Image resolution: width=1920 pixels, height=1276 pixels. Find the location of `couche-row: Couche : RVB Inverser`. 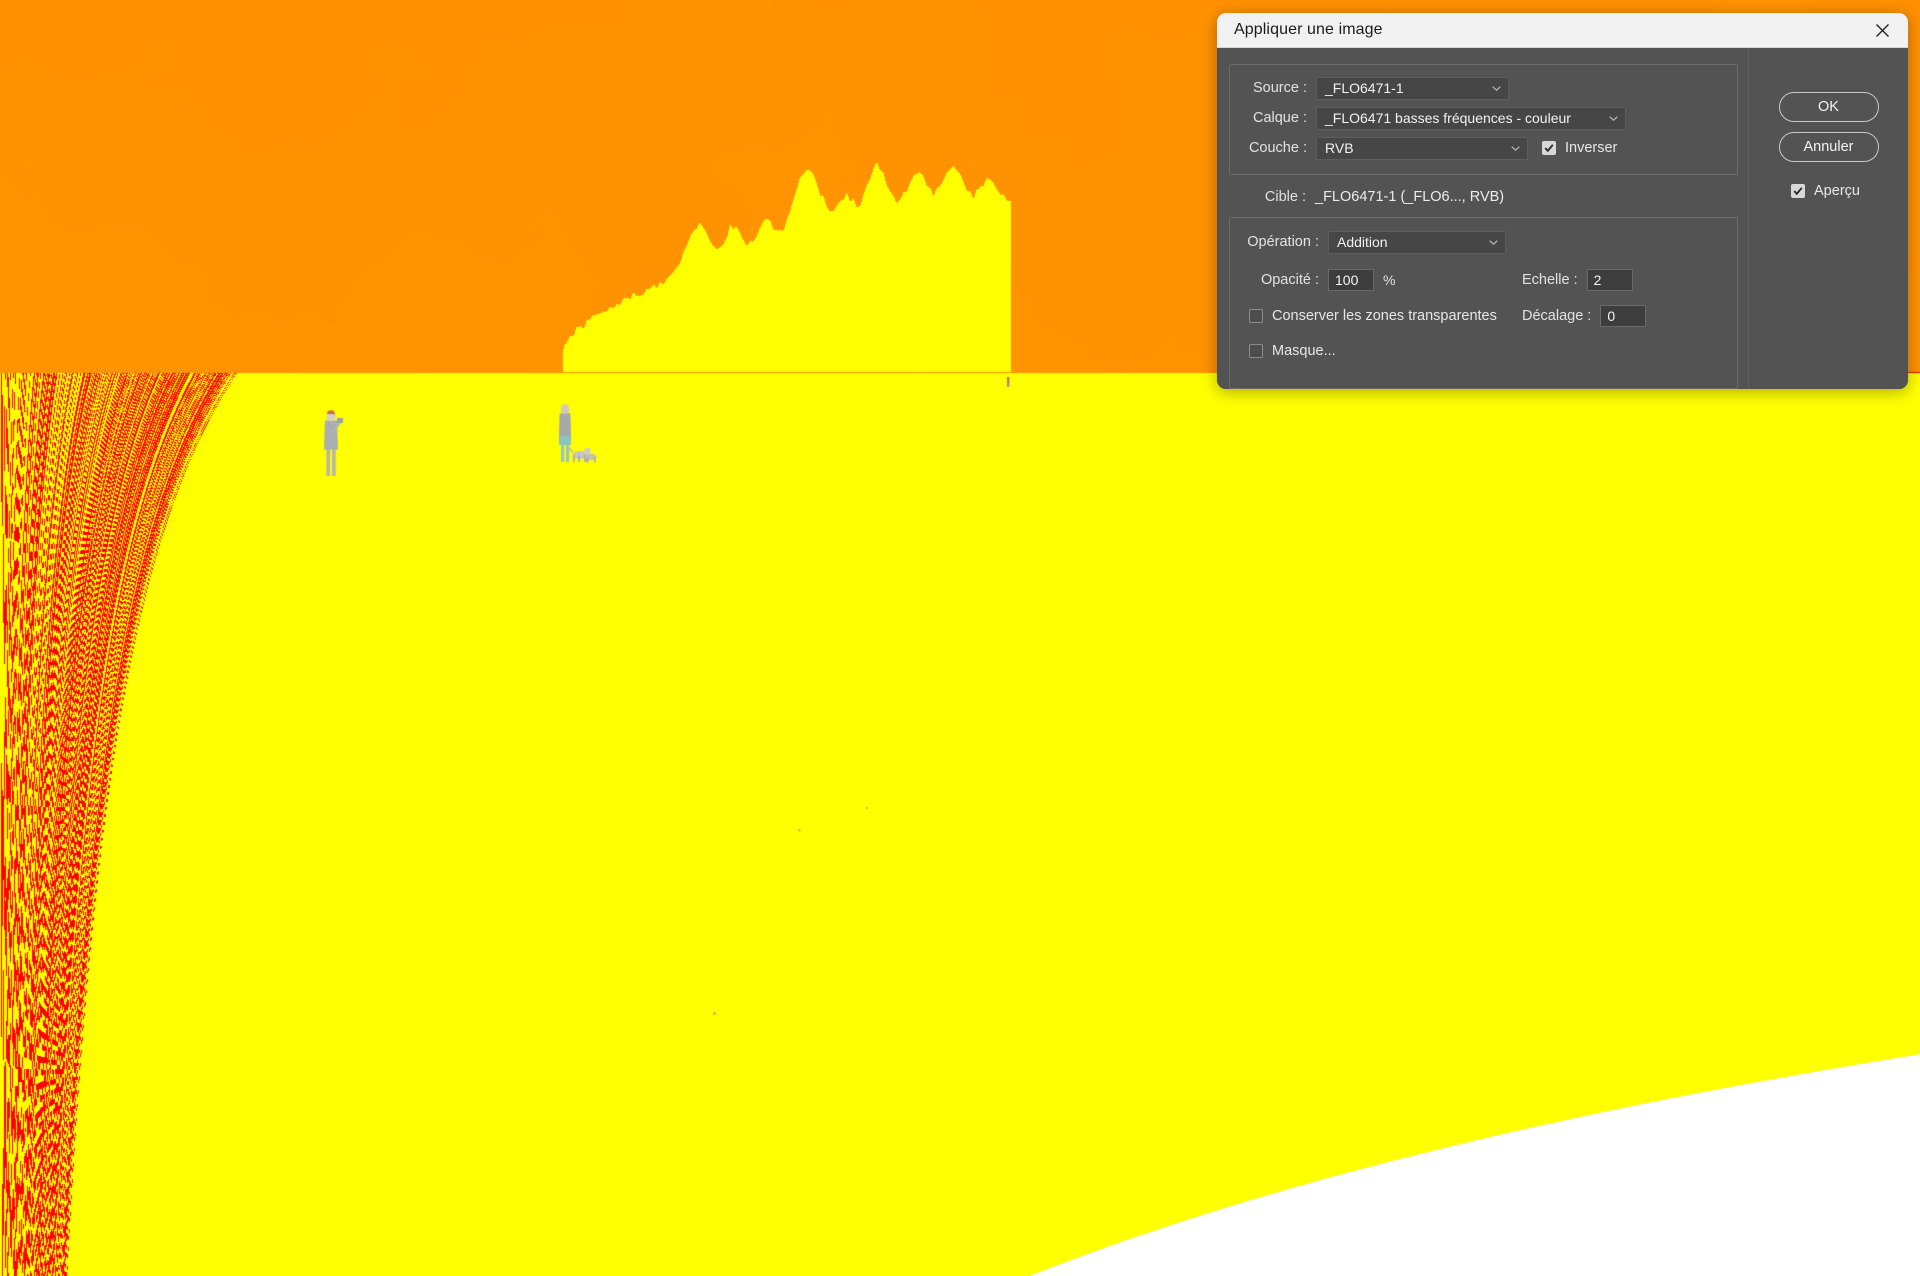

couche-row: Couche : RVB Inverser is located at coordinates (1483, 148).